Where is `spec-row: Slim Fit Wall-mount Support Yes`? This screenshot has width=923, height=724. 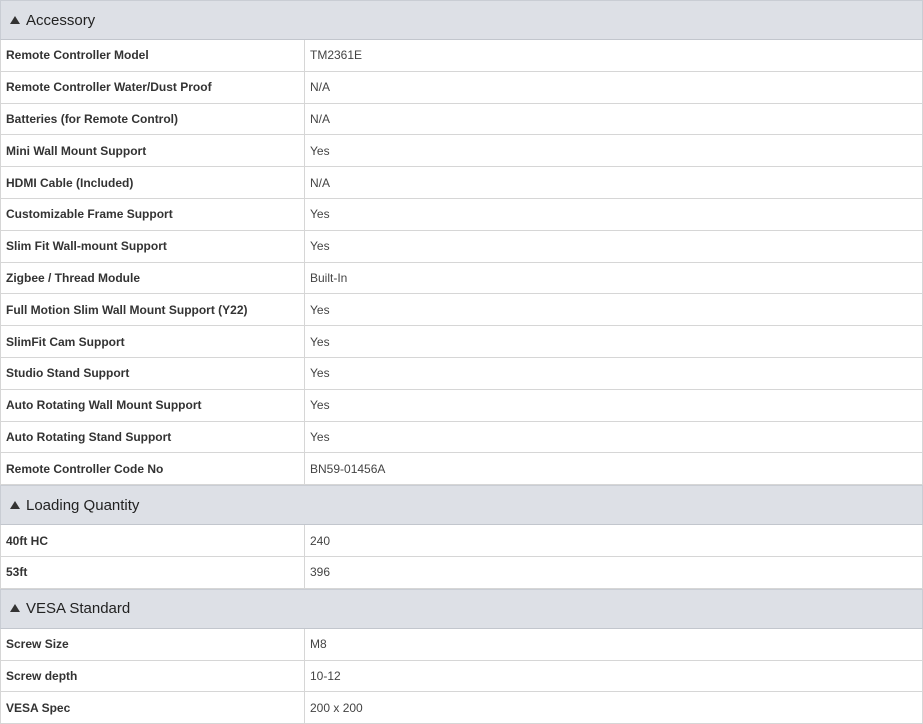
spec-row: Slim Fit Wall-mount Support Yes is located at coordinates (461, 246).